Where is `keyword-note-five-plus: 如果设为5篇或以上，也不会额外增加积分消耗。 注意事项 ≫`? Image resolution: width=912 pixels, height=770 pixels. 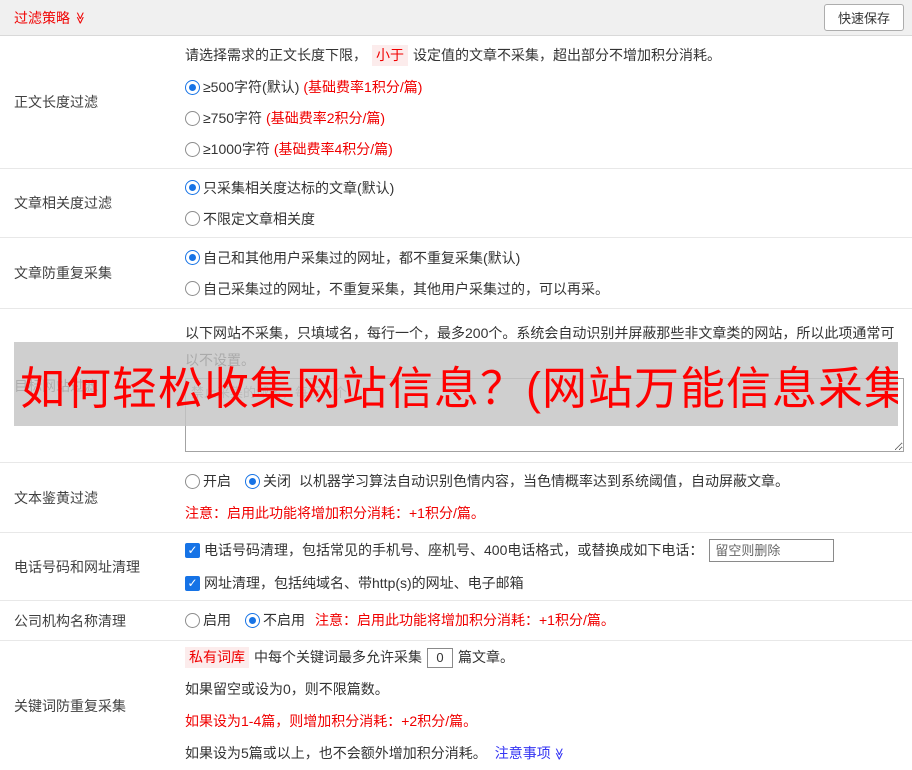
keyword-note-five-plus: 如果设为5篇或以上，也不会额外增加积分消耗。 注意事项 ≫ is located at coordinates (544, 753).